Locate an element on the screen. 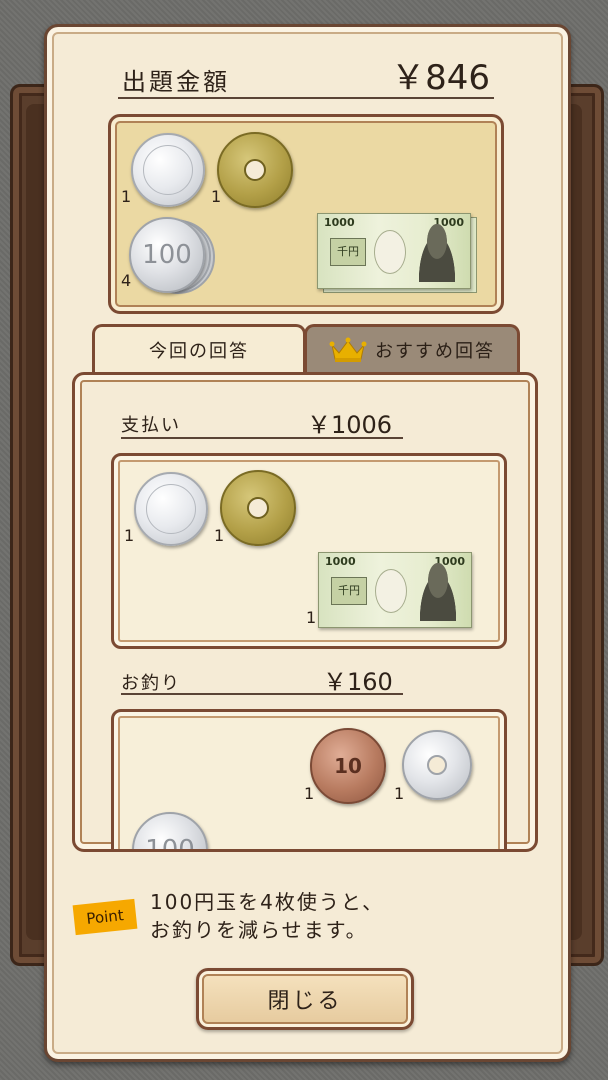 This screenshot has height=1080, width=608. payment-money-box: 1 1 1000 1000 千円 1 is located at coordinates (309, 551).